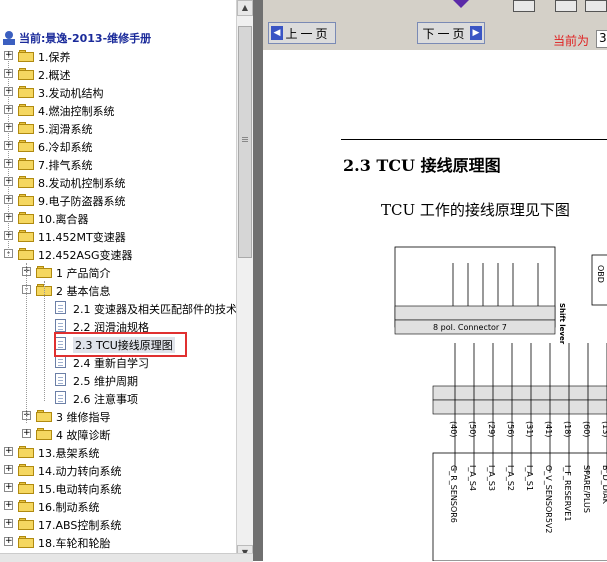 The image size is (607, 562). I want to click on viewer-toolbar: ◀ 上一页 下一页 ▶ 当前为 3, so click(435, 25).